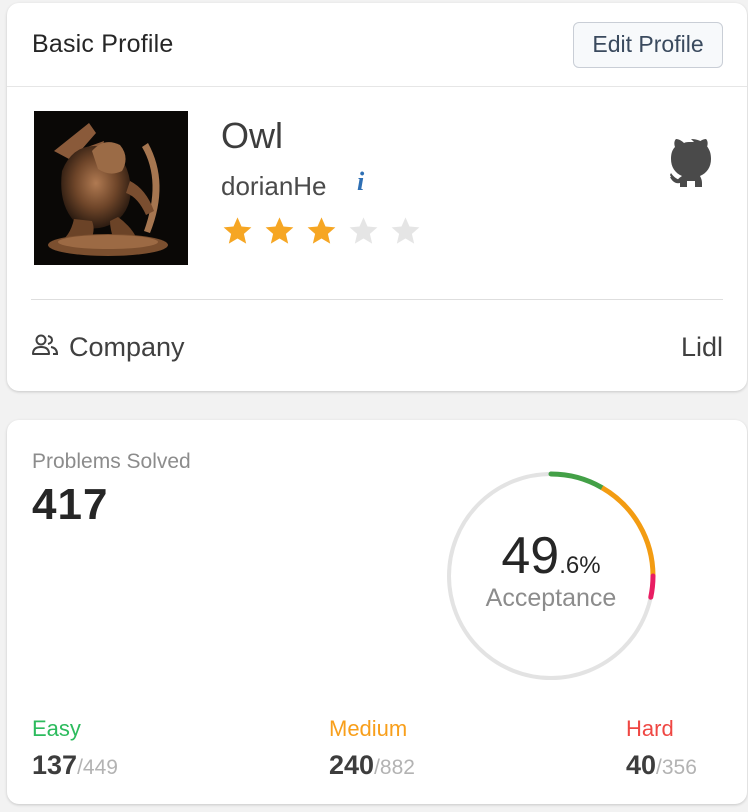 The image size is (748, 812). Describe the element at coordinates (103, 44) in the screenshot. I see `profile-title: Basic Profile` at that location.